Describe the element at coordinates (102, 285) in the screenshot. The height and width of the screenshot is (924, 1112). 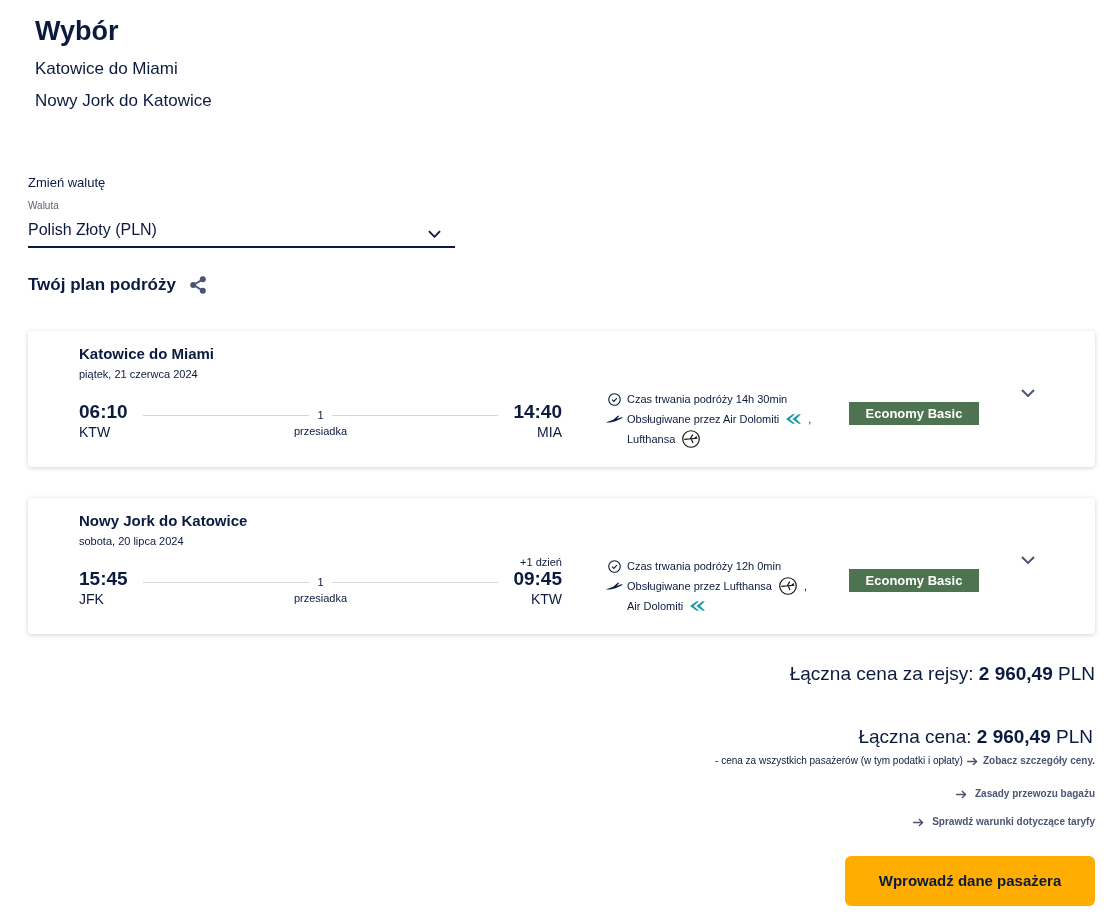
I see `section-title: Twój plan podróży` at that location.